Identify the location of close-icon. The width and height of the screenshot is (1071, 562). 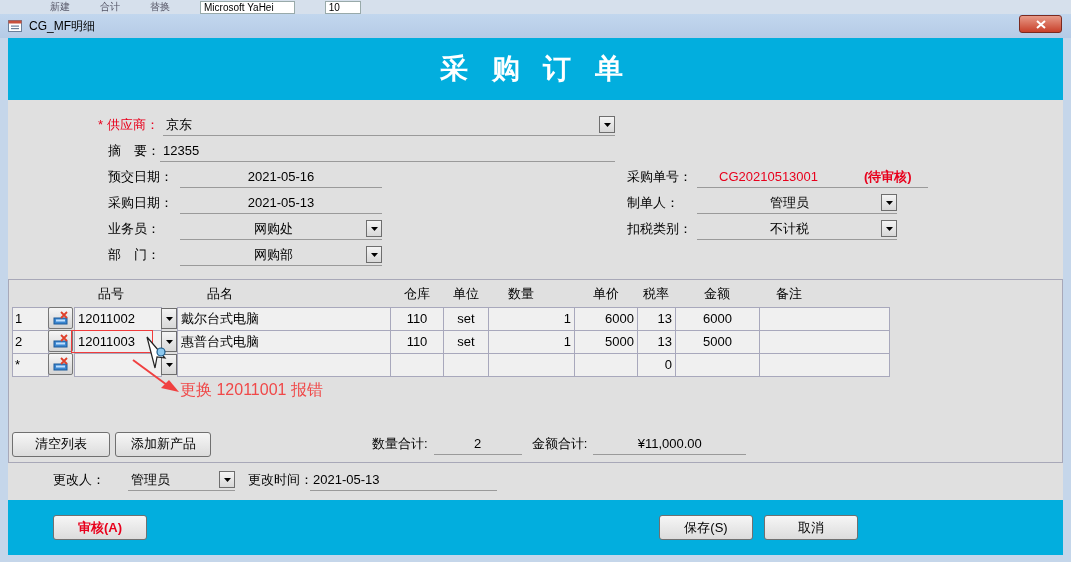
(1040, 24).